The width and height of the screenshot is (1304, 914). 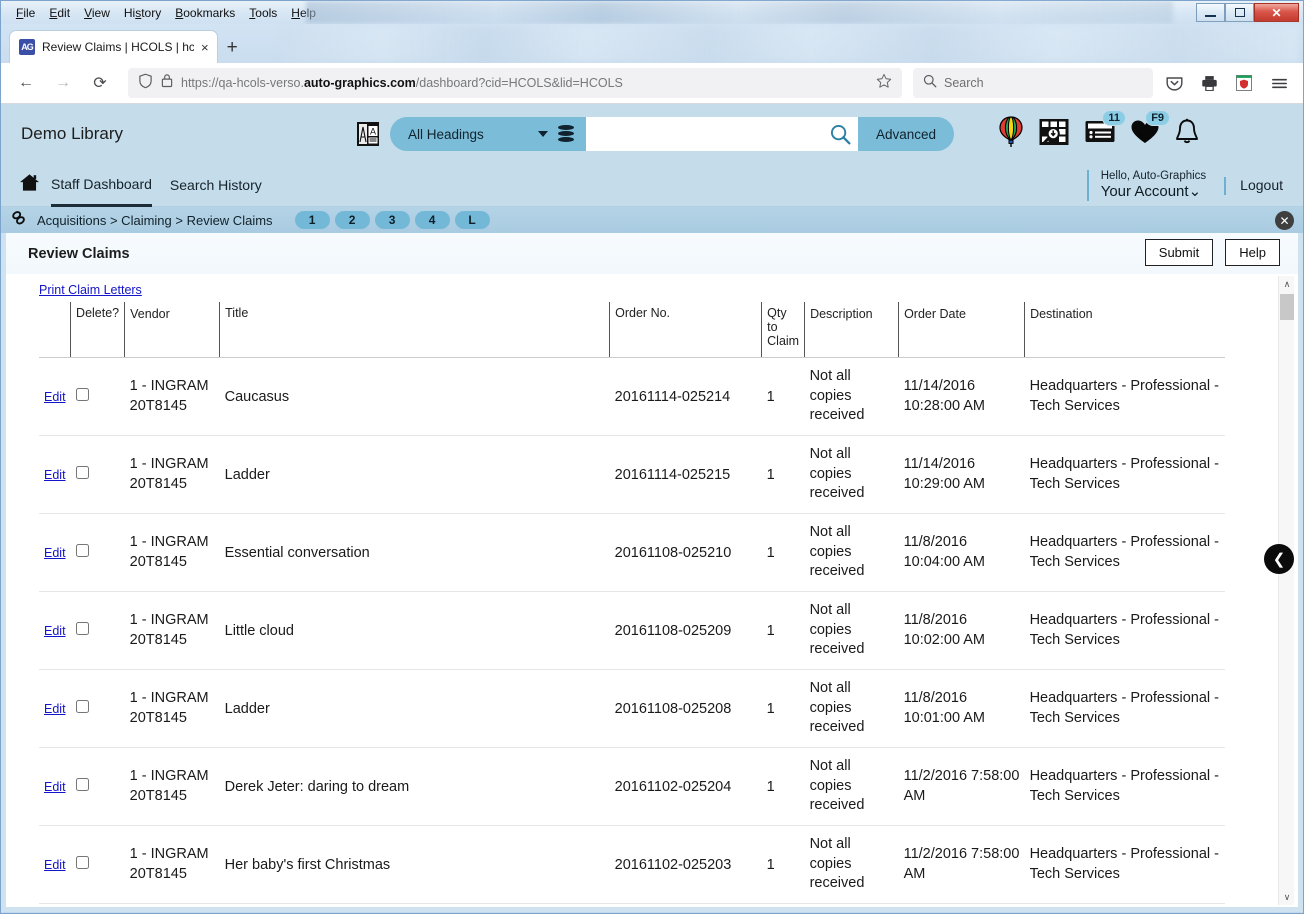 What do you see at coordinates (414, 396) in the screenshot?
I see `title-cell: Caucasus` at bounding box center [414, 396].